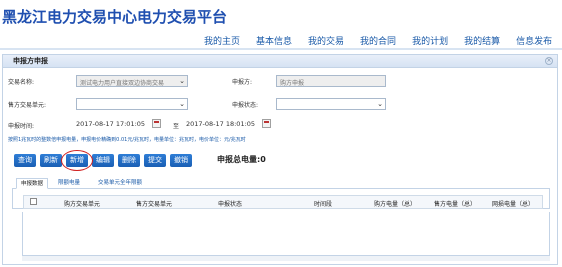  Describe the element at coordinates (281, 49) in the screenshot. I see `header-divider` at that location.